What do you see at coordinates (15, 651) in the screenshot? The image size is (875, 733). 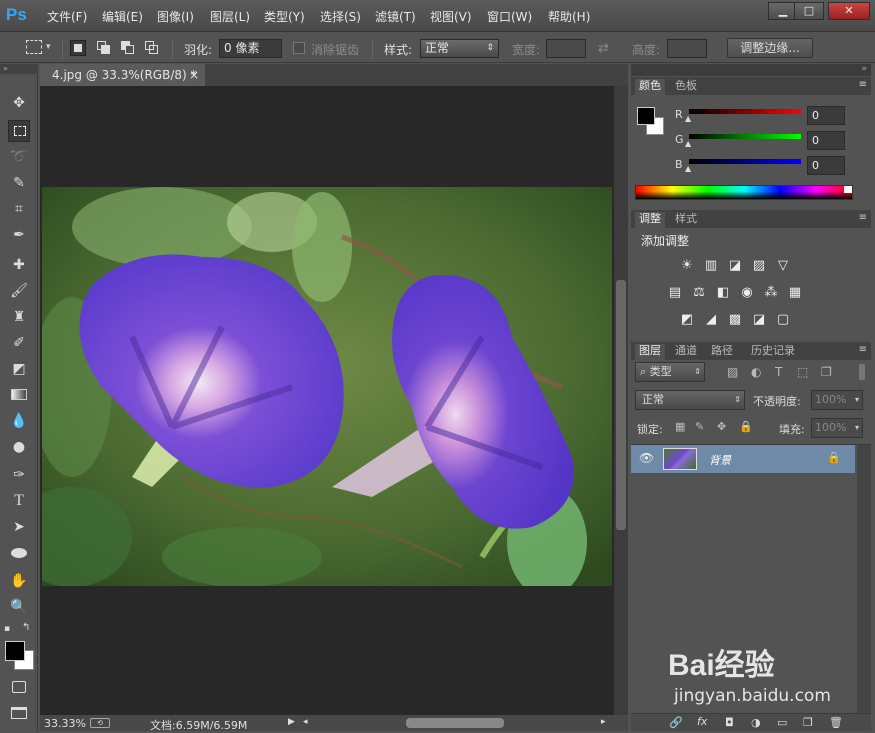 I see `foreground-color-swatch` at bounding box center [15, 651].